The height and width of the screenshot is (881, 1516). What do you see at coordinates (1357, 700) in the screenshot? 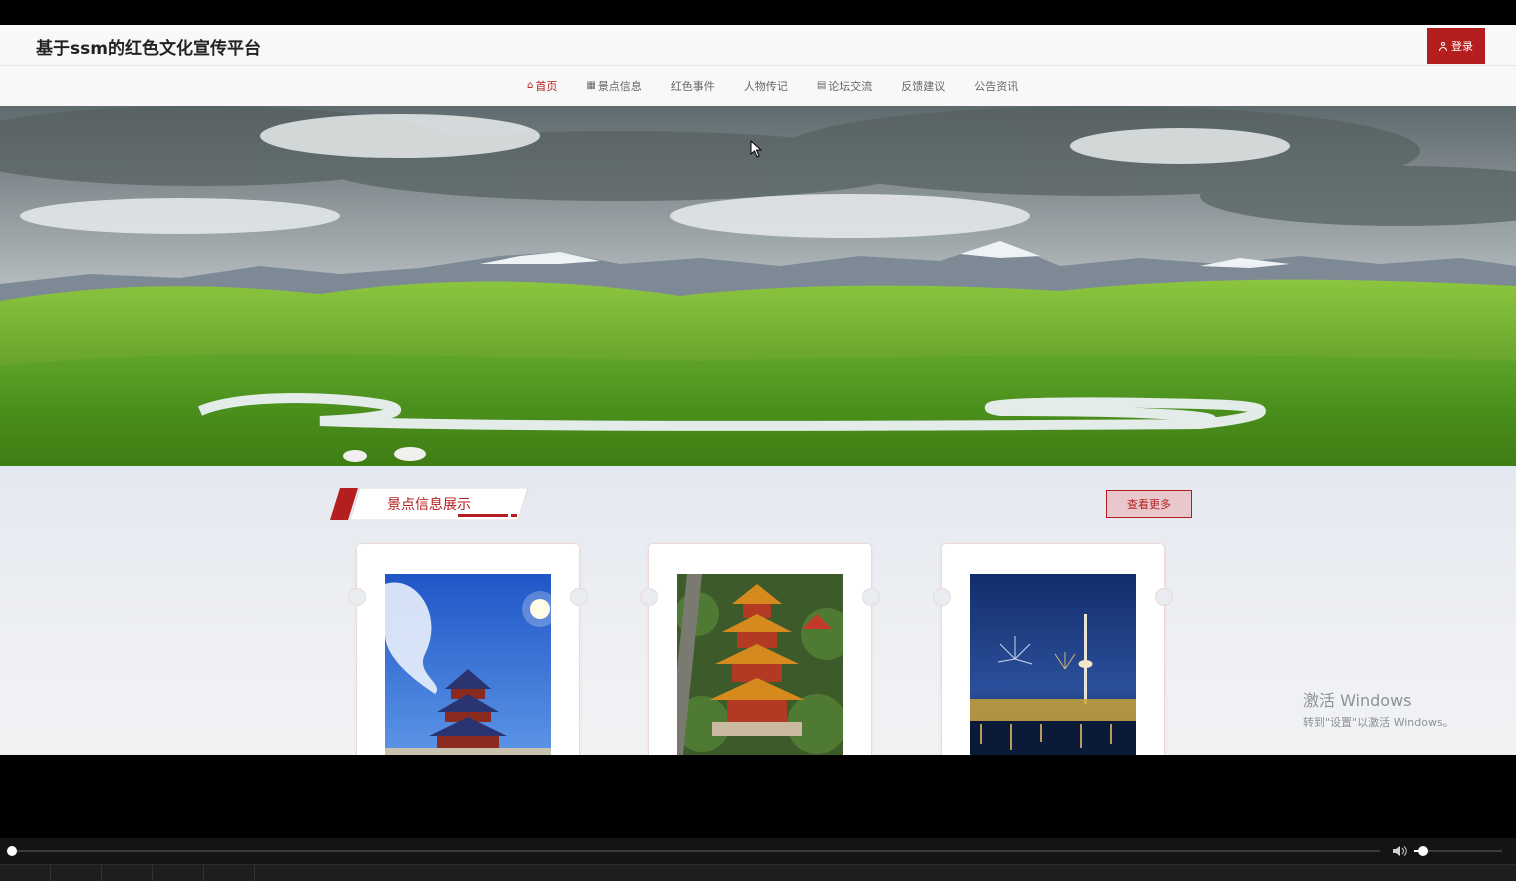
I see `watermark-line-1: 激活 Windows` at bounding box center [1357, 700].